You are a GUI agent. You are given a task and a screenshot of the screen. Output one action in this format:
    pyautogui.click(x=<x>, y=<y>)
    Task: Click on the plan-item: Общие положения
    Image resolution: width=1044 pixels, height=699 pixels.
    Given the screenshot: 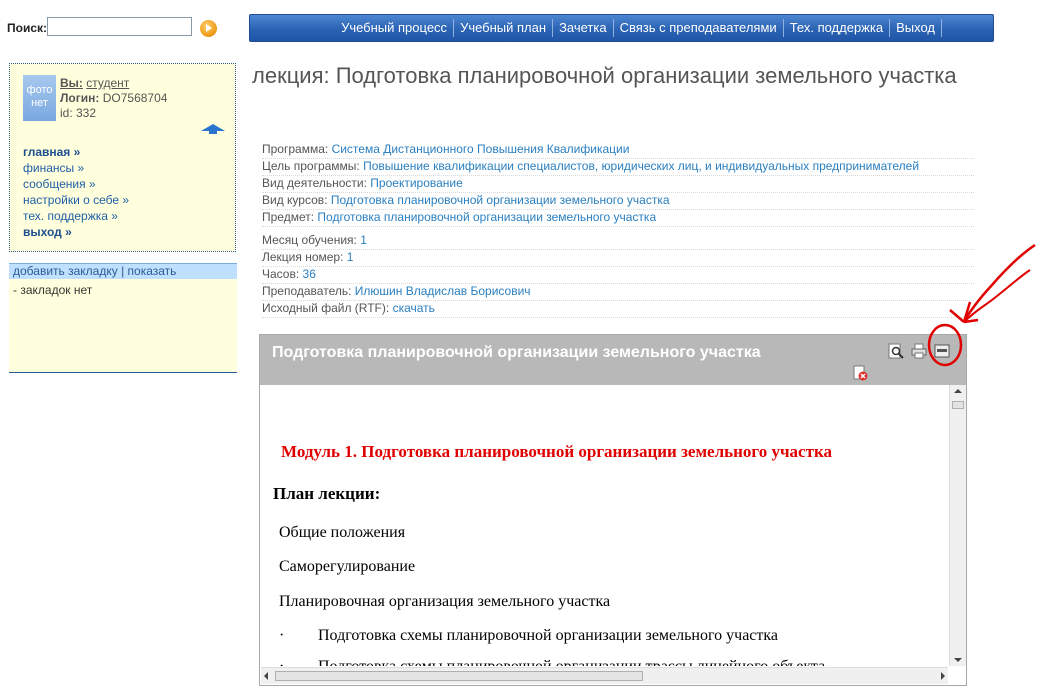 What is the action you would take?
    pyautogui.click(x=342, y=532)
    